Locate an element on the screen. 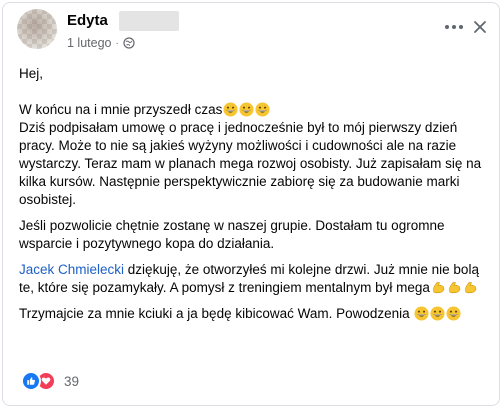  reactions-summary: 39 is located at coordinates (50, 381).